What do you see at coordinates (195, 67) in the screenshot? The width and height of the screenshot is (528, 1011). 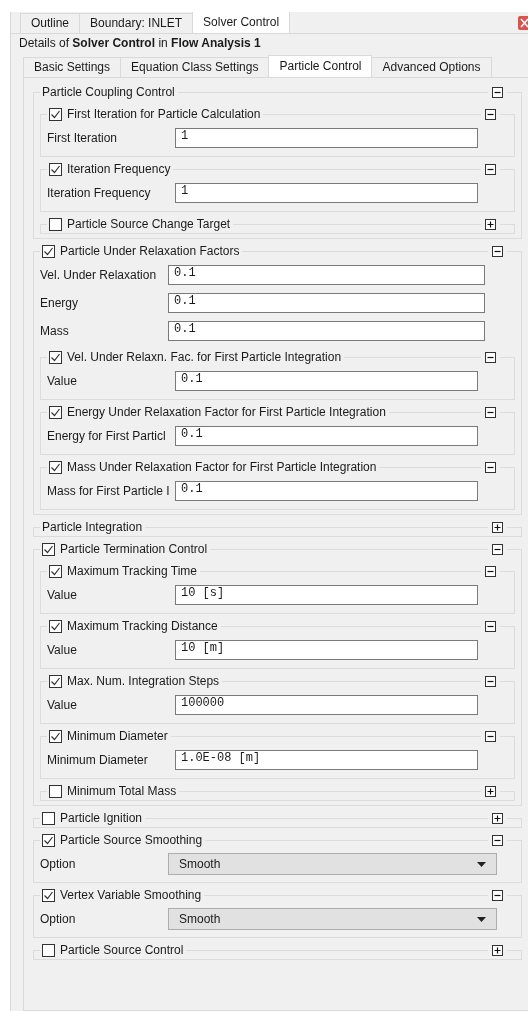 I see `tab: Equation Class Settings` at bounding box center [195, 67].